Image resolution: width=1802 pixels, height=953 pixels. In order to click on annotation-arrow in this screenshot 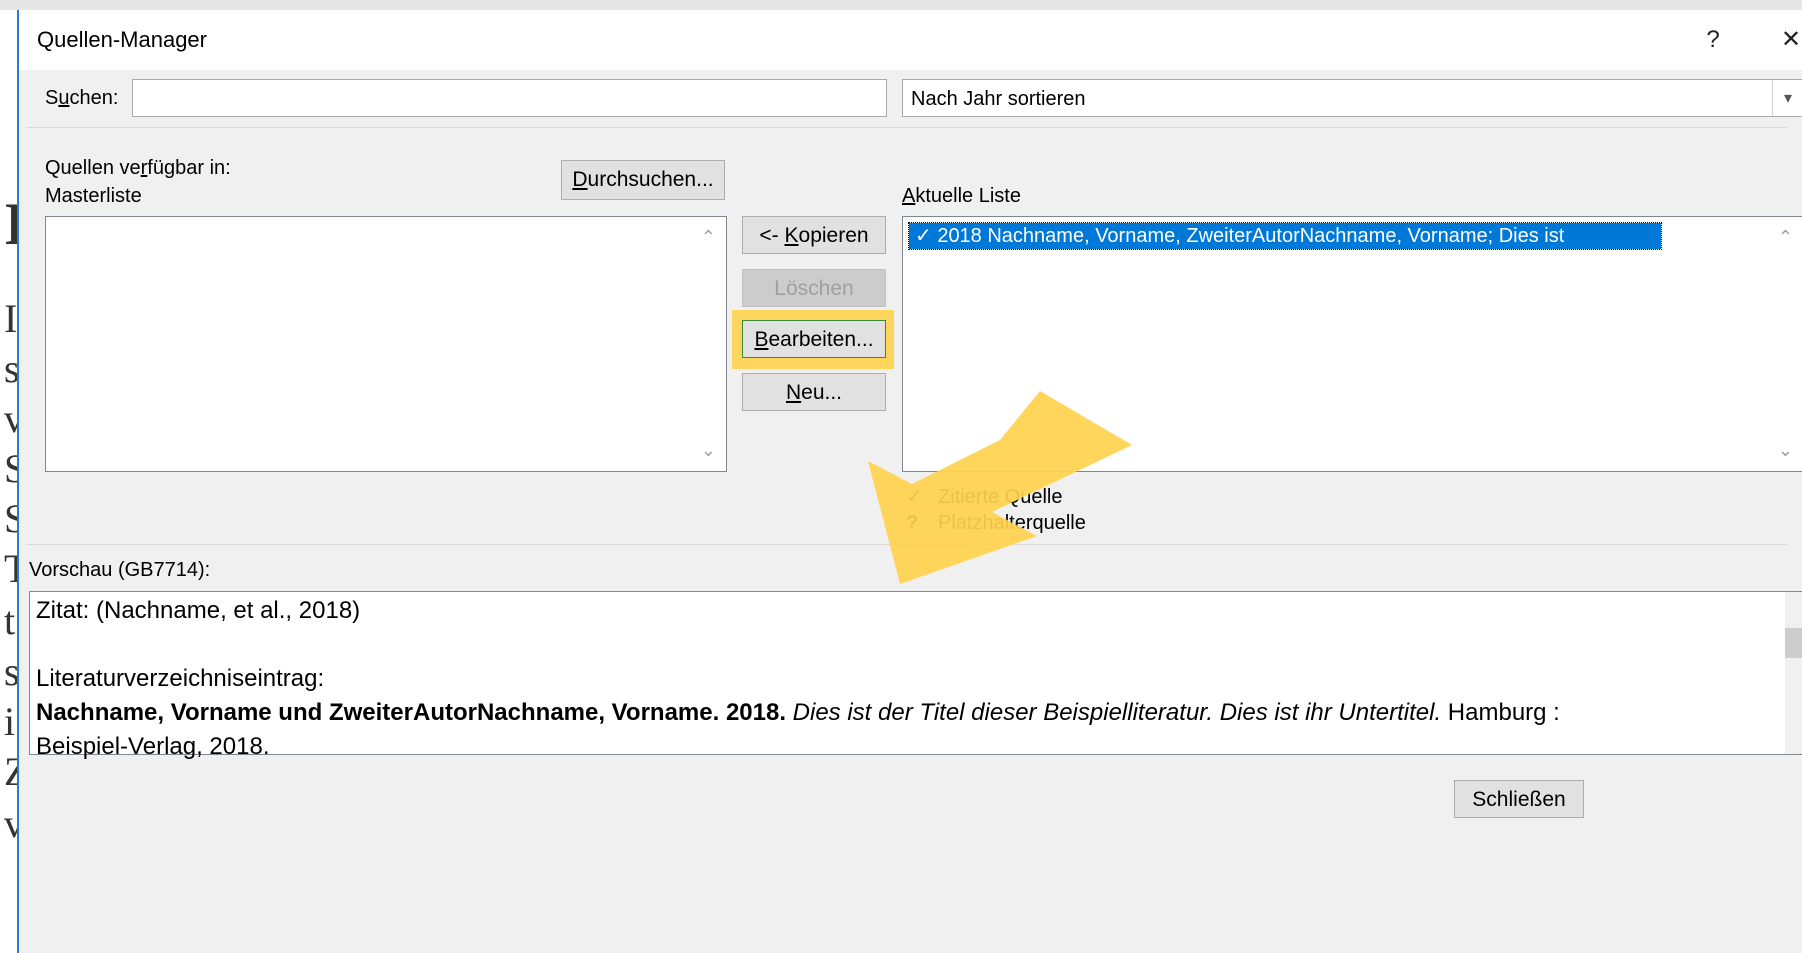, I will do `click(1000, 487)`.